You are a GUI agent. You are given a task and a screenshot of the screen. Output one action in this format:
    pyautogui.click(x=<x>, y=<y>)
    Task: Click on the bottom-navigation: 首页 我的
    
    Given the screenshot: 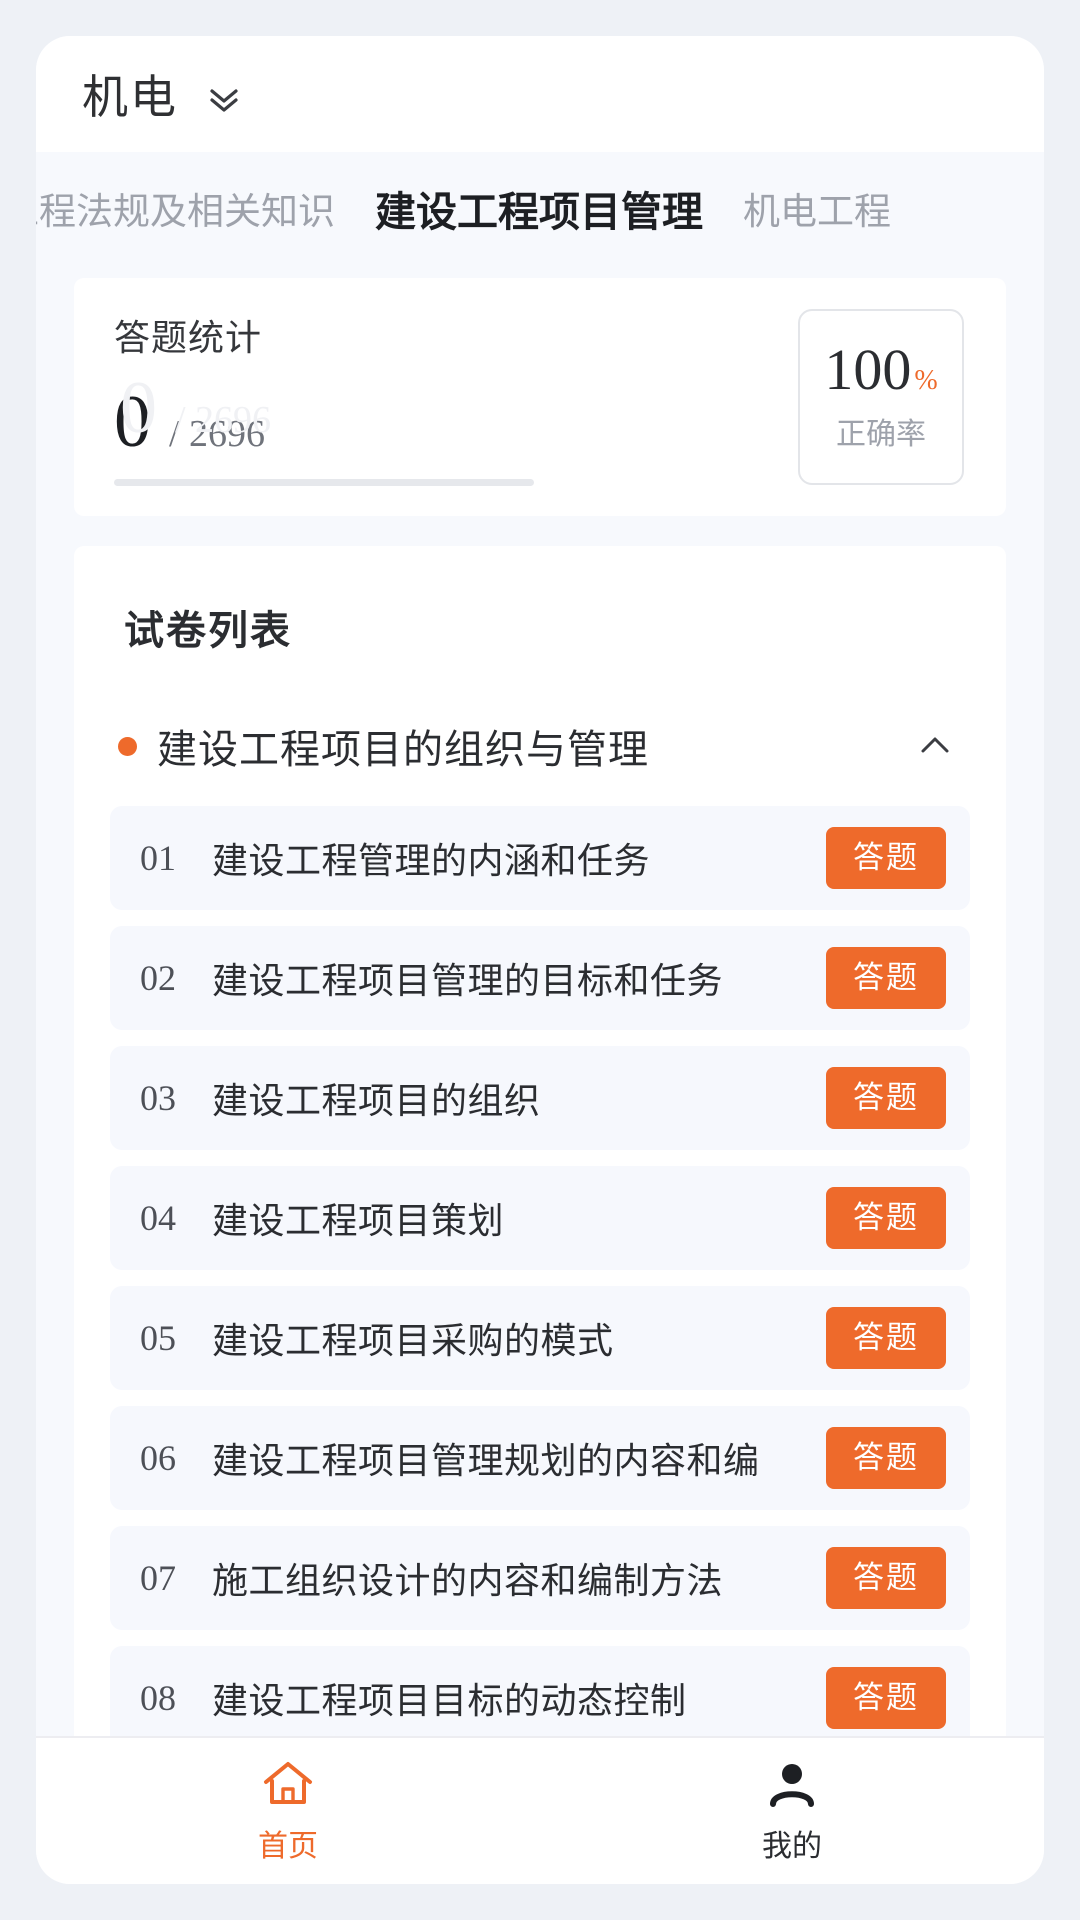 What is the action you would take?
    pyautogui.click(x=540, y=1810)
    